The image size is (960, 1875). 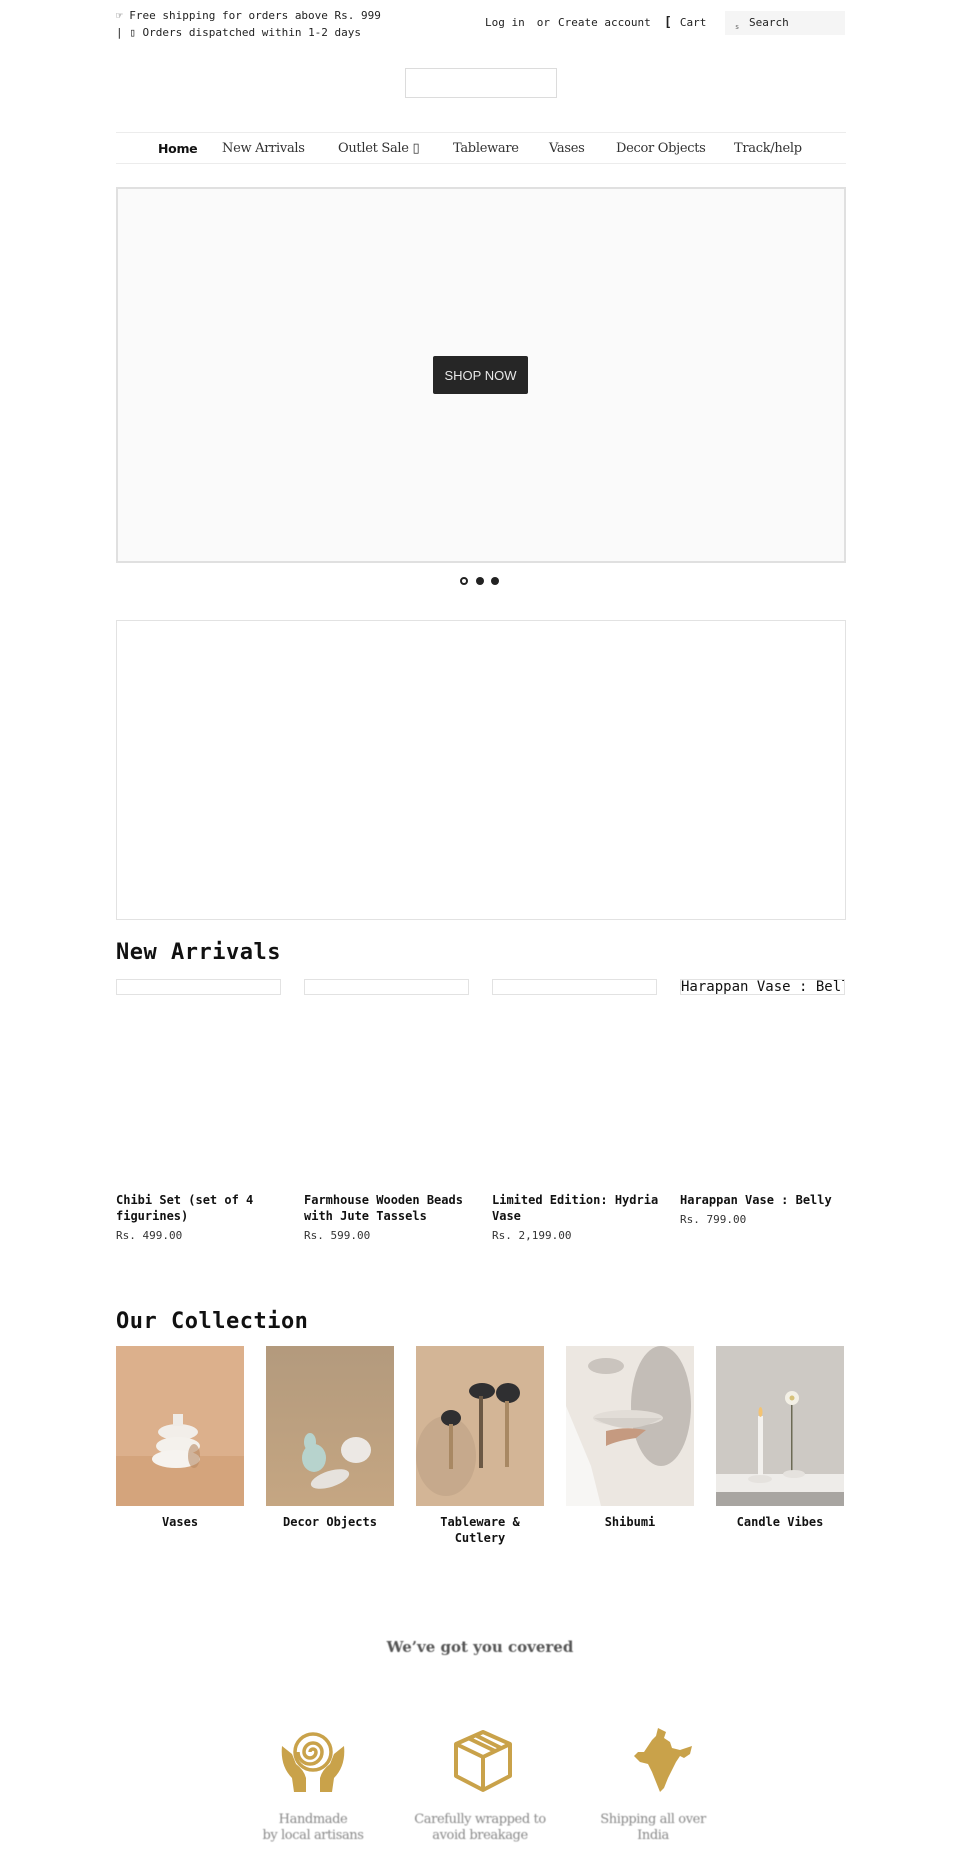 What do you see at coordinates (330, 1522) in the screenshot?
I see `collection-label: Decor Objects` at bounding box center [330, 1522].